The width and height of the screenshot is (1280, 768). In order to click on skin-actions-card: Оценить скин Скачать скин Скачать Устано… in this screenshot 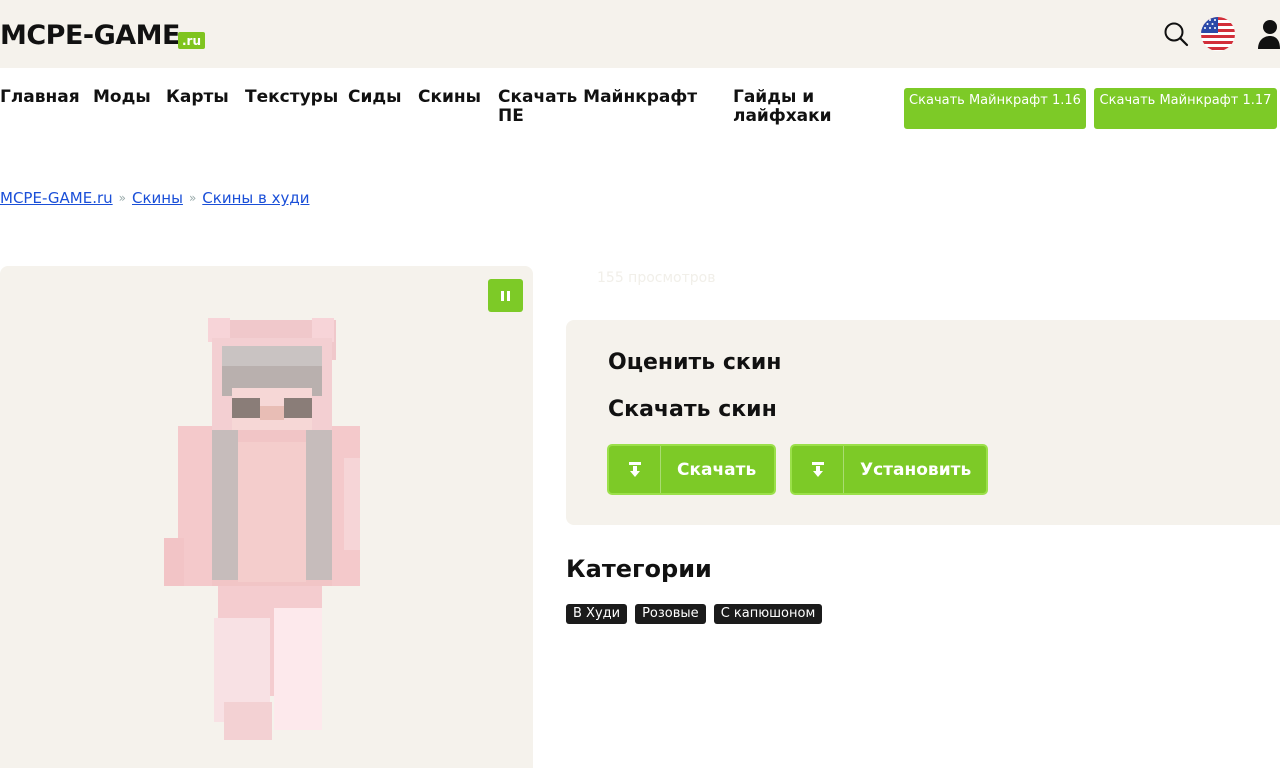, I will do `click(923, 422)`.